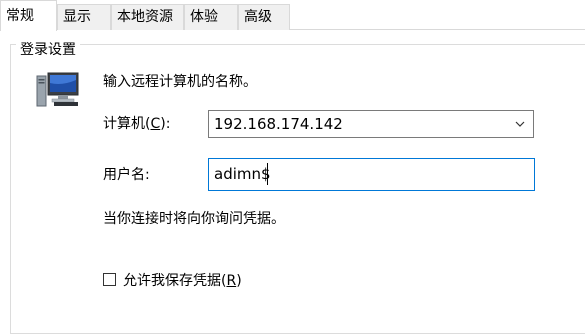  I want to click on credentials-prompt-text: 当你连接时将向你询问凭据。, so click(194, 219).